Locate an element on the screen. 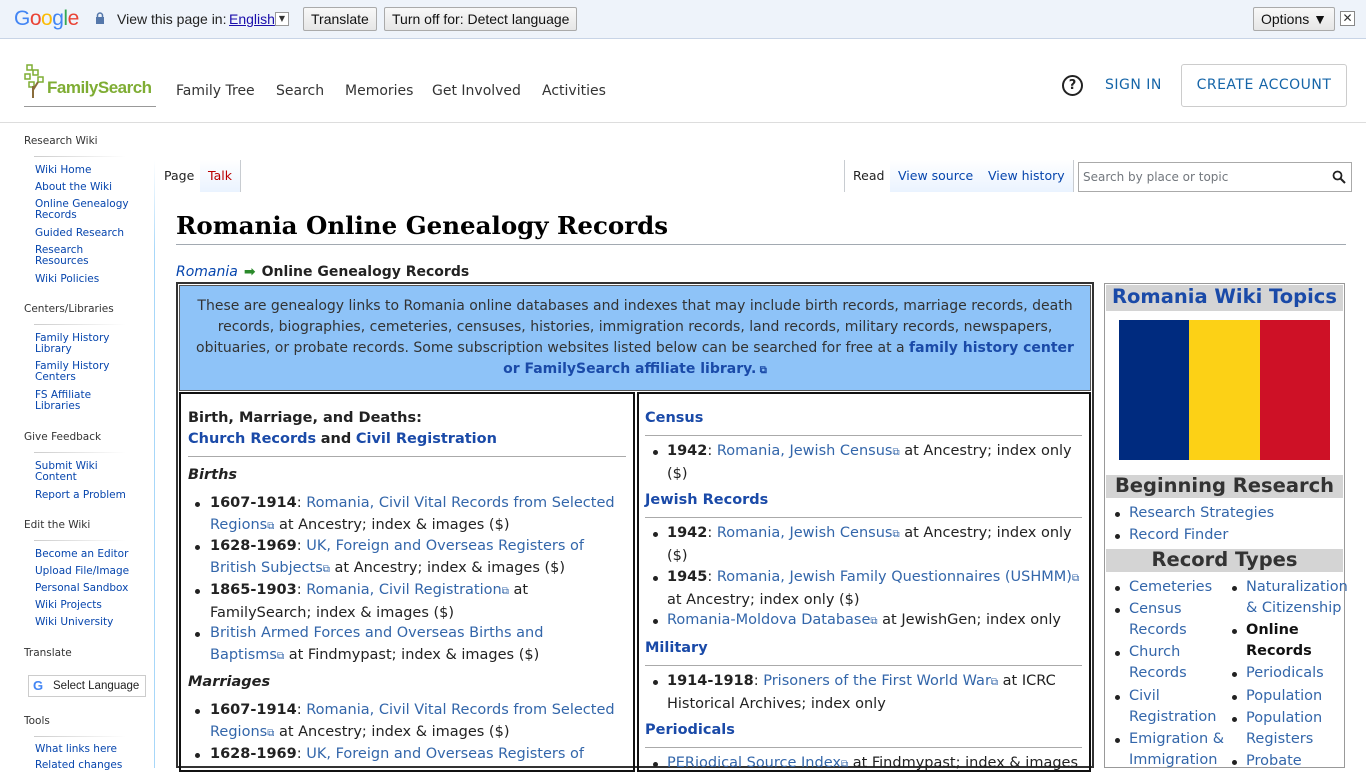  population-link: Population is located at coordinates (1284, 696).